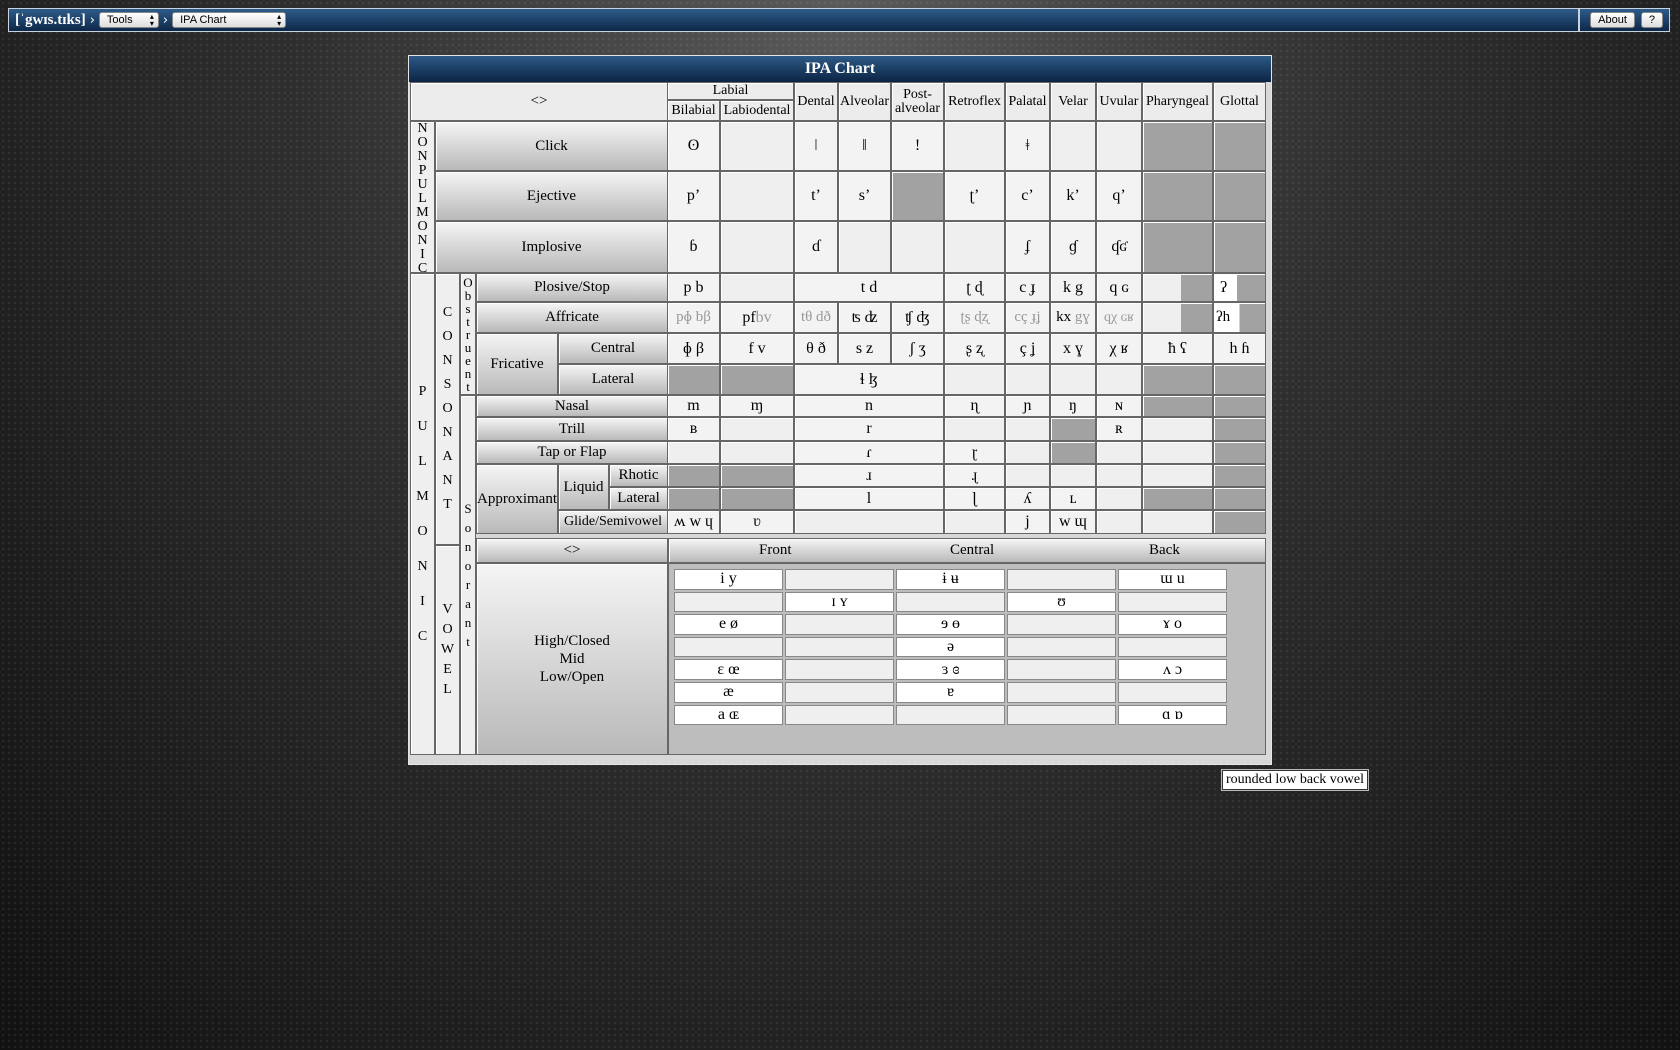 The width and height of the screenshot is (1680, 1050). Describe the element at coordinates (728, 715) in the screenshot. I see `vowel-cell: a ɶ` at that location.